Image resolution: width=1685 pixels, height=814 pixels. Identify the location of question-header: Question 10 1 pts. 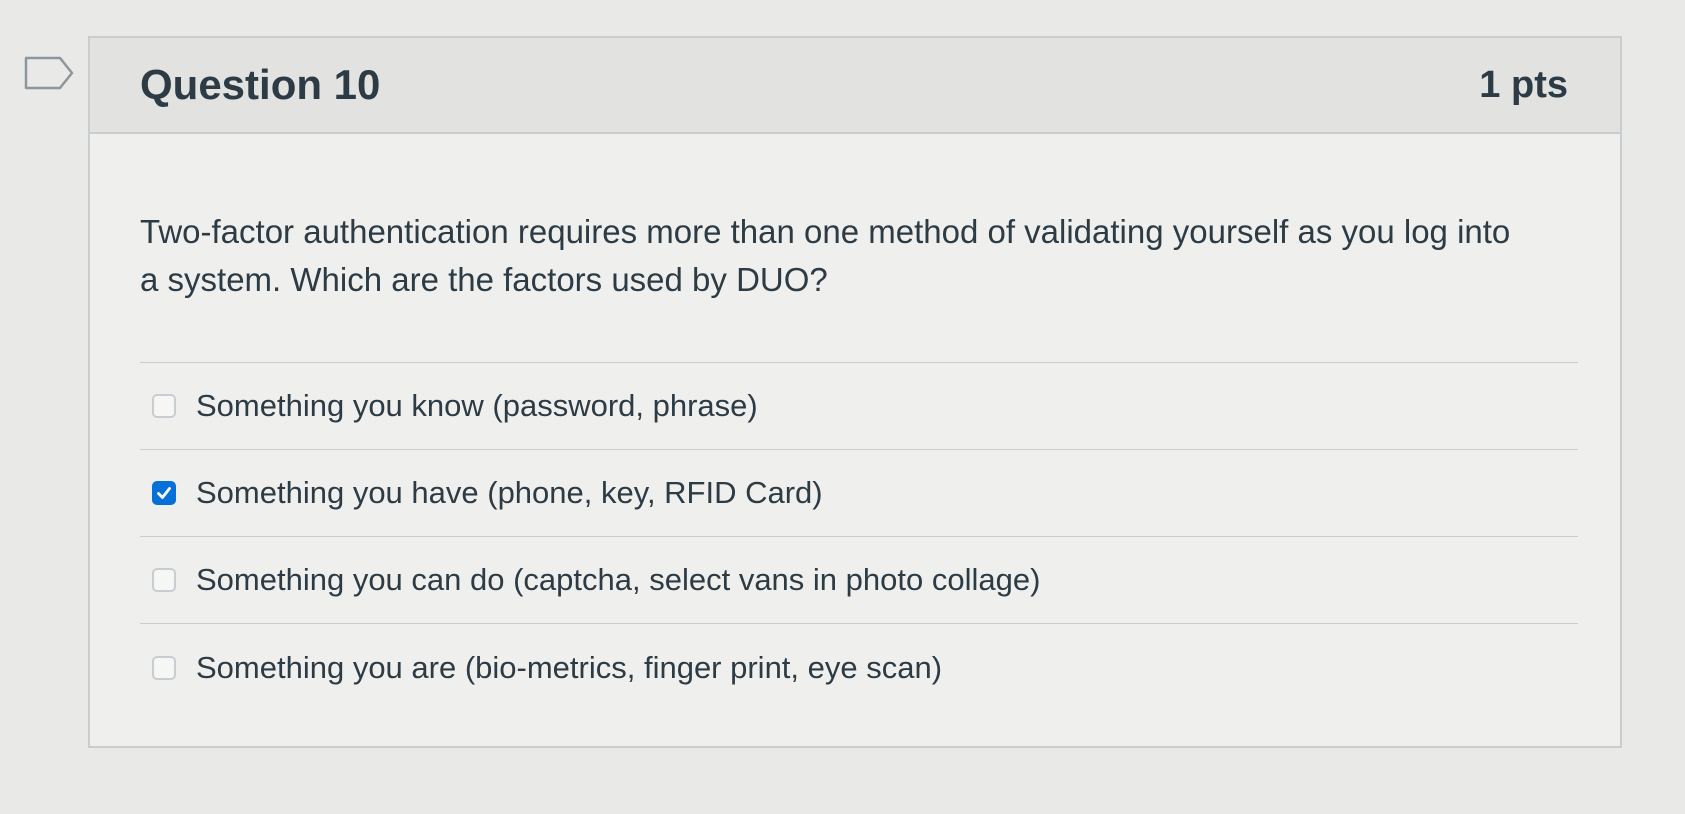
(855, 86).